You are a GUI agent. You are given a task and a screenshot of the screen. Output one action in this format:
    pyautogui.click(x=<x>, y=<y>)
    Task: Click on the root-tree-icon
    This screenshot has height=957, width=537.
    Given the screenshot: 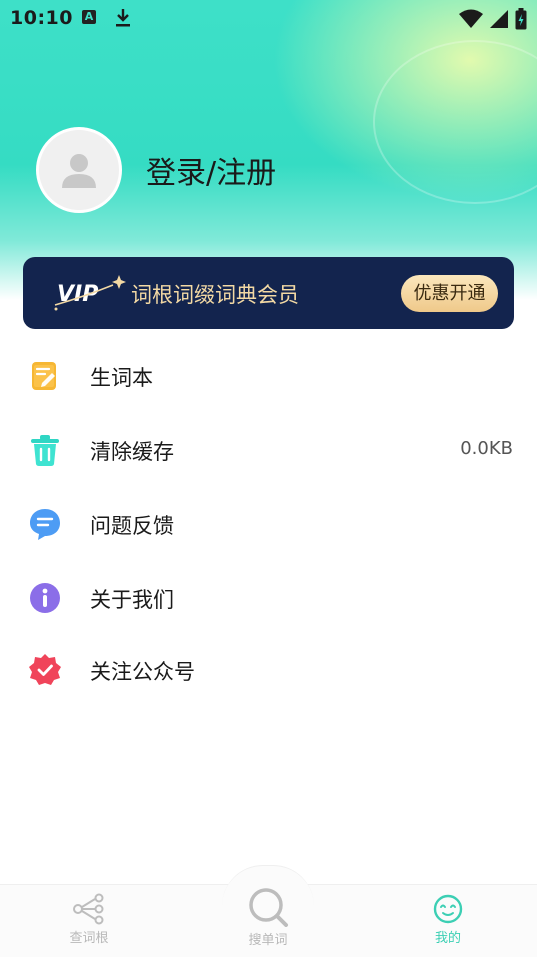 What is the action you would take?
    pyautogui.click(x=88, y=909)
    